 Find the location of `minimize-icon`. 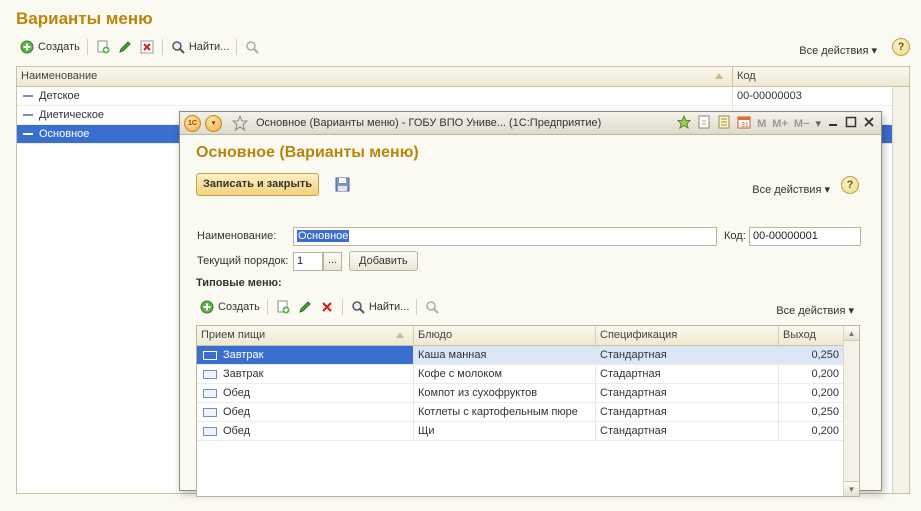

minimize-icon is located at coordinates (833, 123).